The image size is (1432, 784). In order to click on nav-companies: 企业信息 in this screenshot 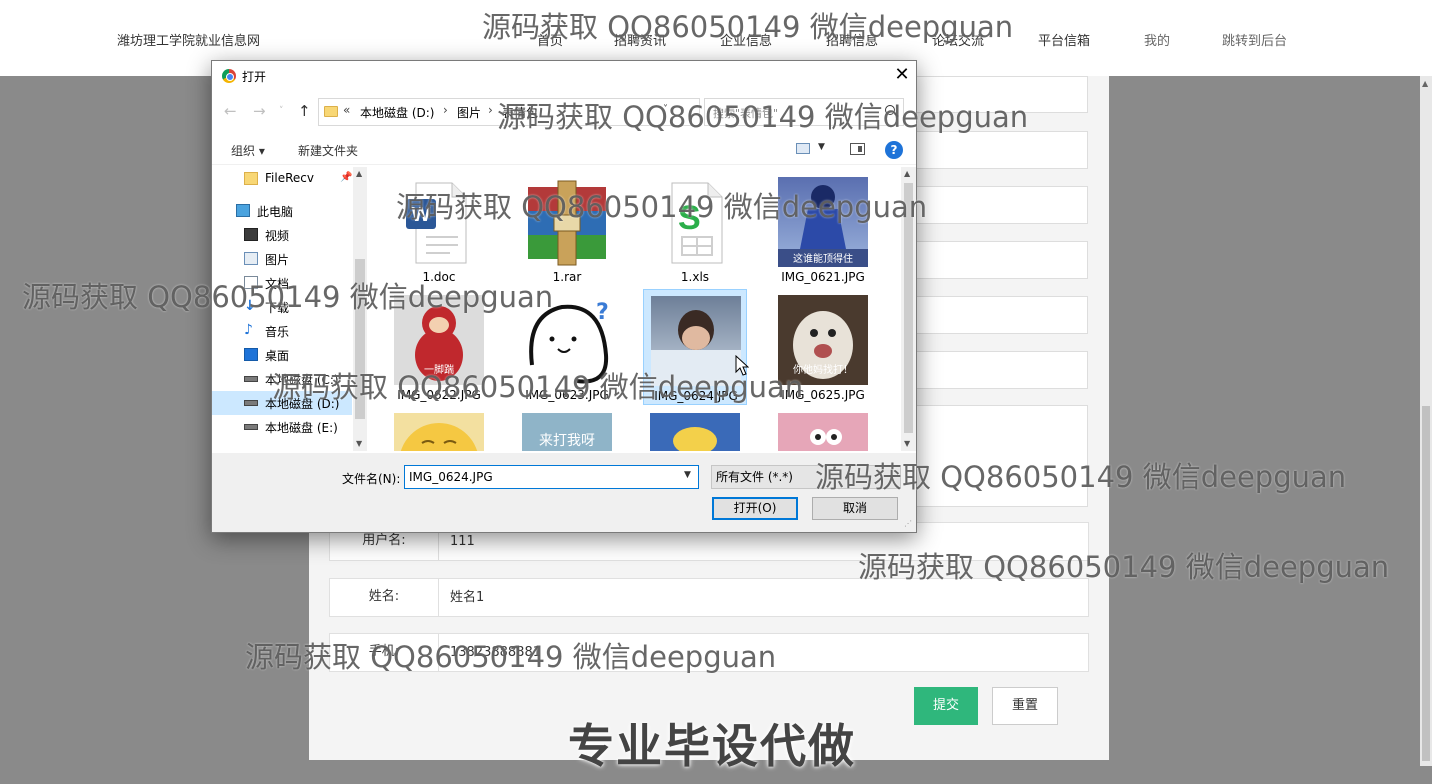, I will do `click(746, 39)`.